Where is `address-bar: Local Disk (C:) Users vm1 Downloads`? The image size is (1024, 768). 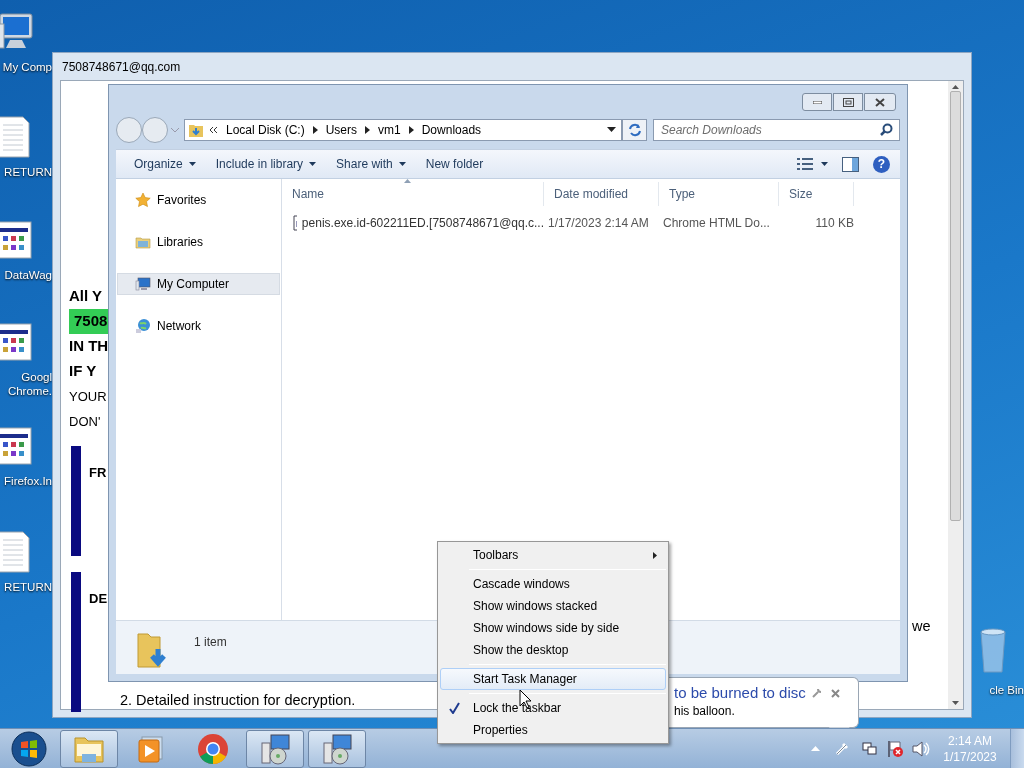 address-bar: Local Disk (C:) Users vm1 Downloads is located at coordinates (403, 129).